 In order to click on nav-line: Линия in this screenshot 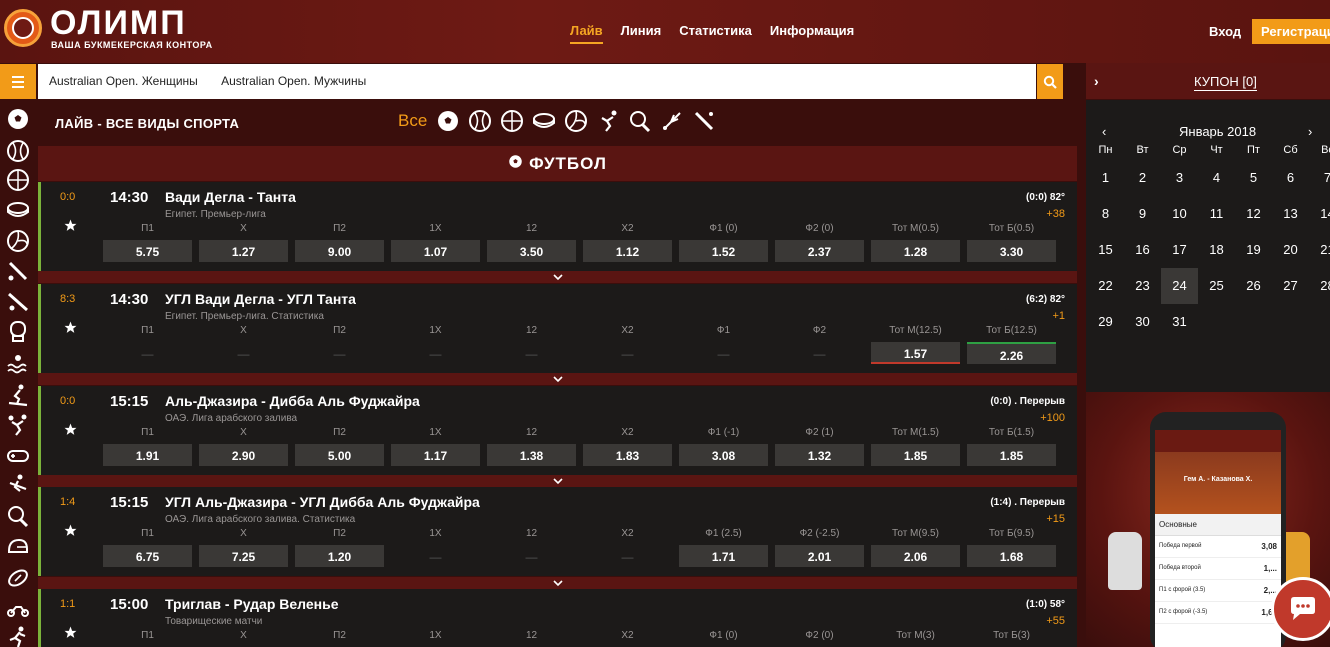, I will do `click(641, 33)`.